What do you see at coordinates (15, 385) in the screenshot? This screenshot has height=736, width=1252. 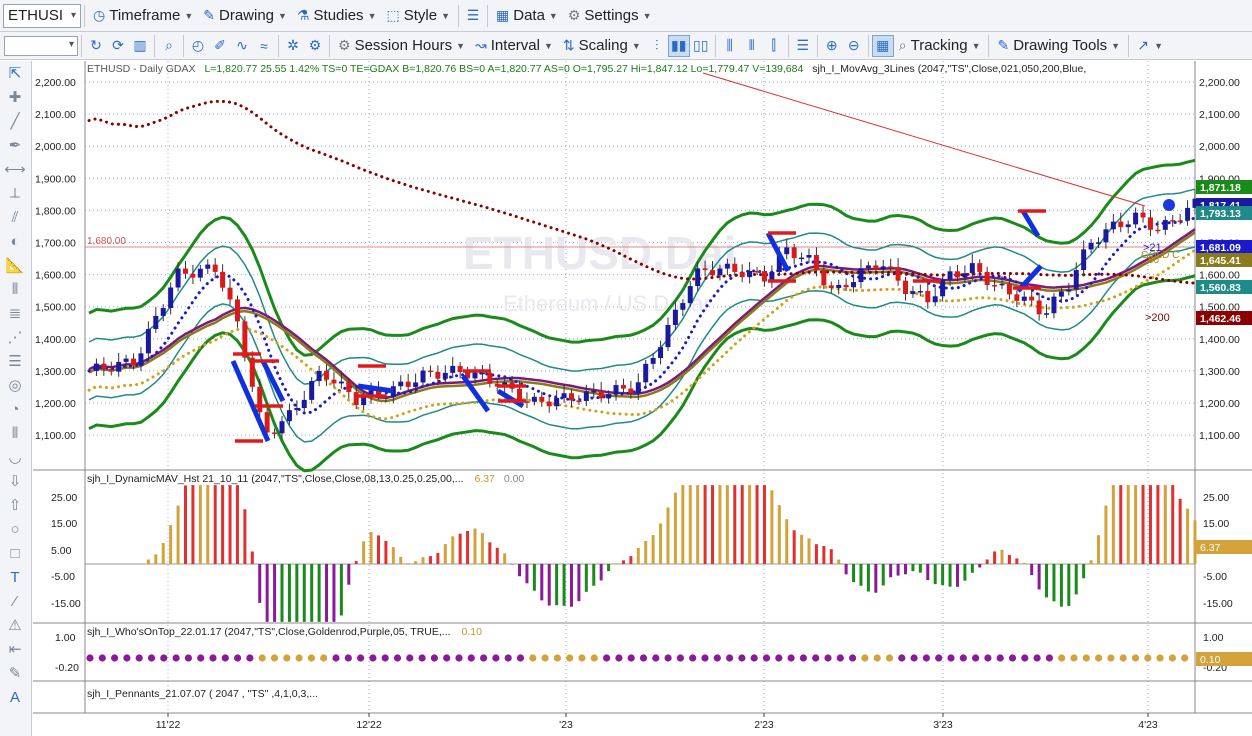 I see `spiral-icon: ◎` at bounding box center [15, 385].